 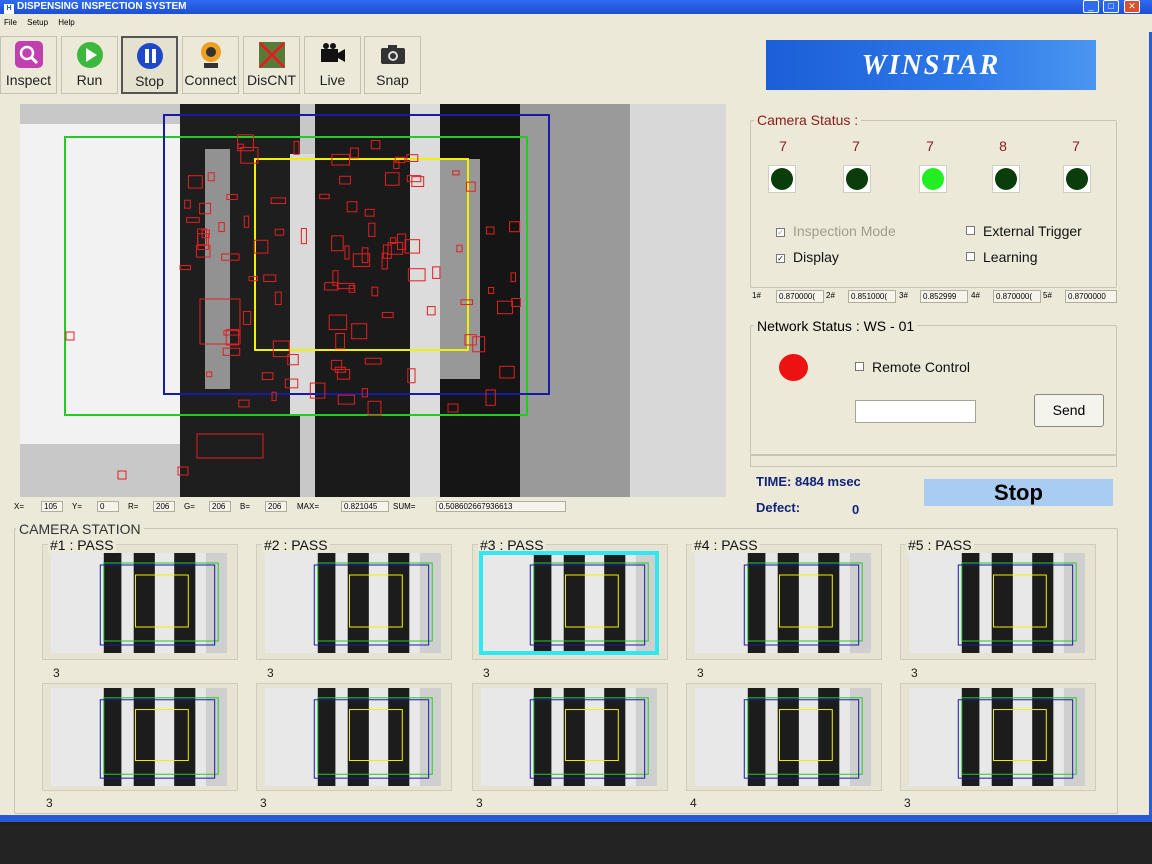 I want to click on max-value: 0.821045, so click(x=365, y=506).